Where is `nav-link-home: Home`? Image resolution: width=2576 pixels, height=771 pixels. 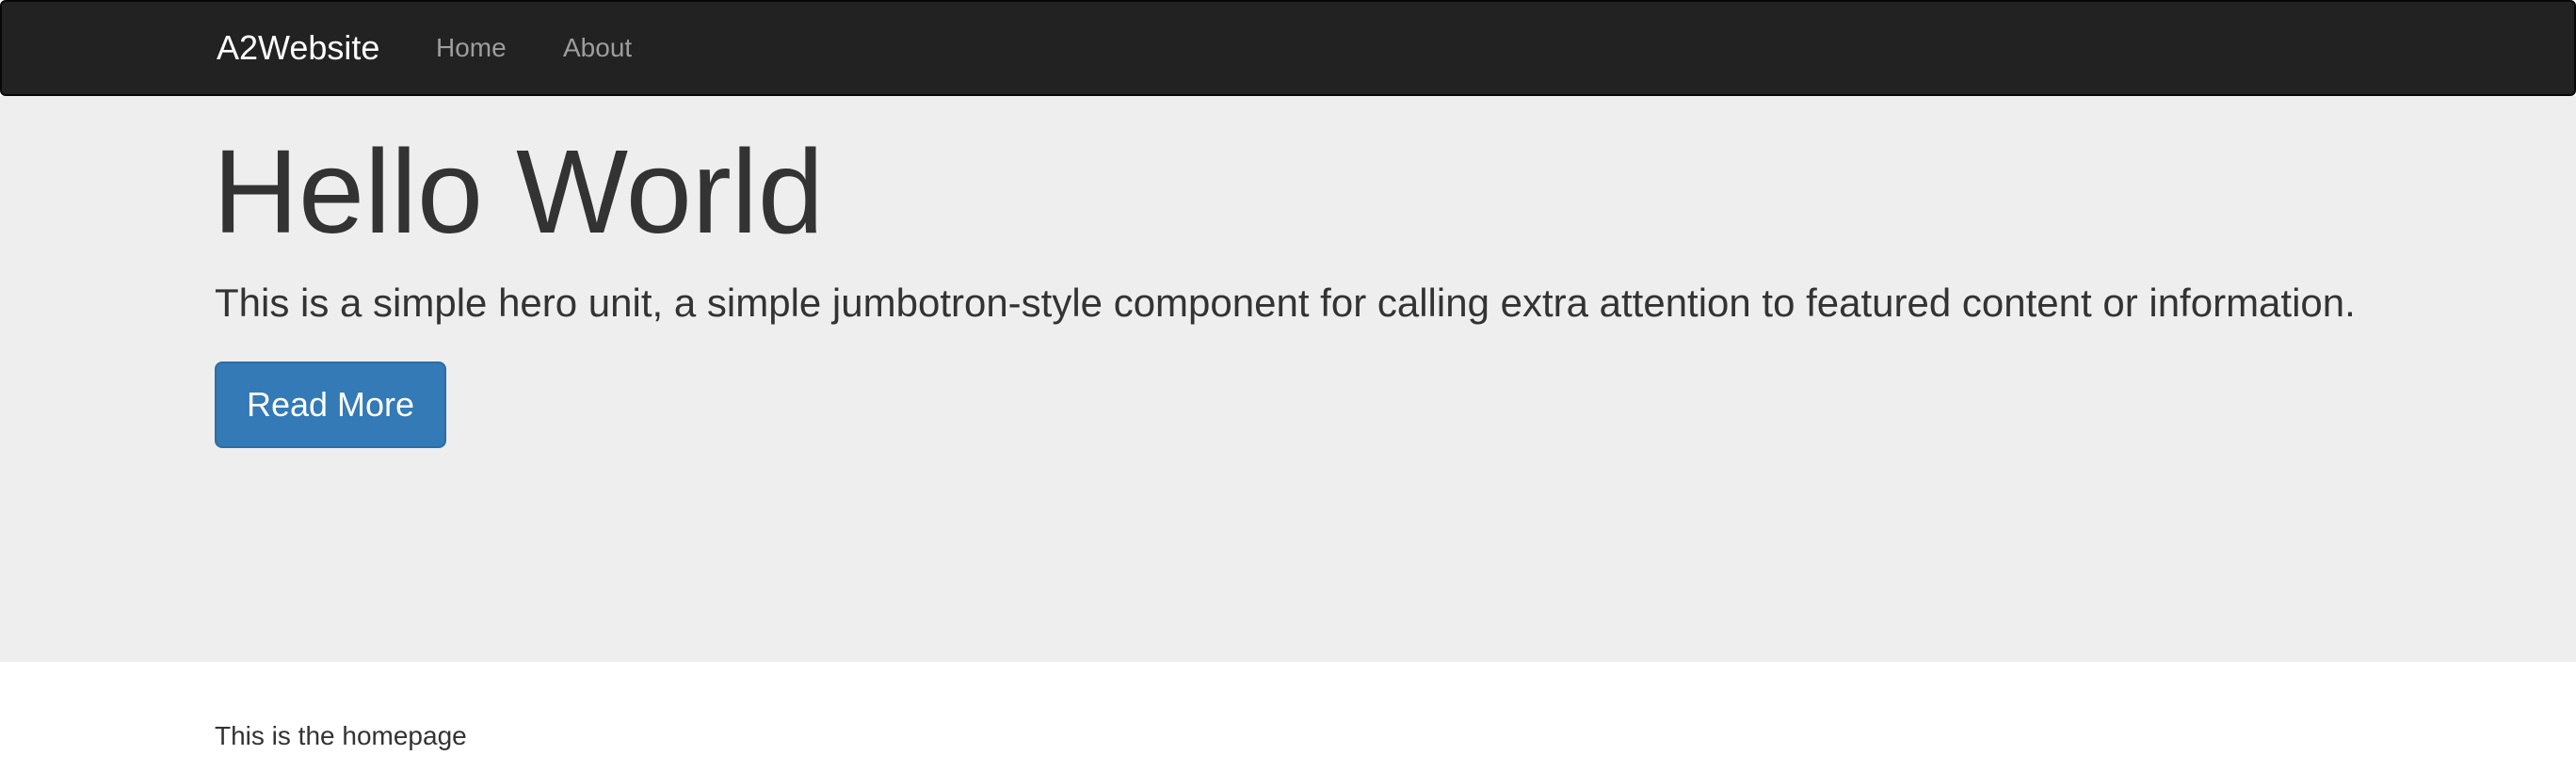 nav-link-home: Home is located at coordinates (471, 48).